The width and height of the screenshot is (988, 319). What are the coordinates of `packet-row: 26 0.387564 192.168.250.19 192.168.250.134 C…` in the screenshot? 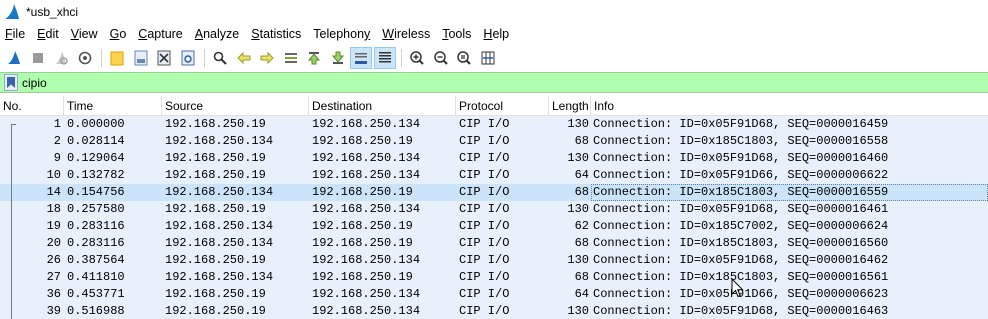 It's located at (494, 260).